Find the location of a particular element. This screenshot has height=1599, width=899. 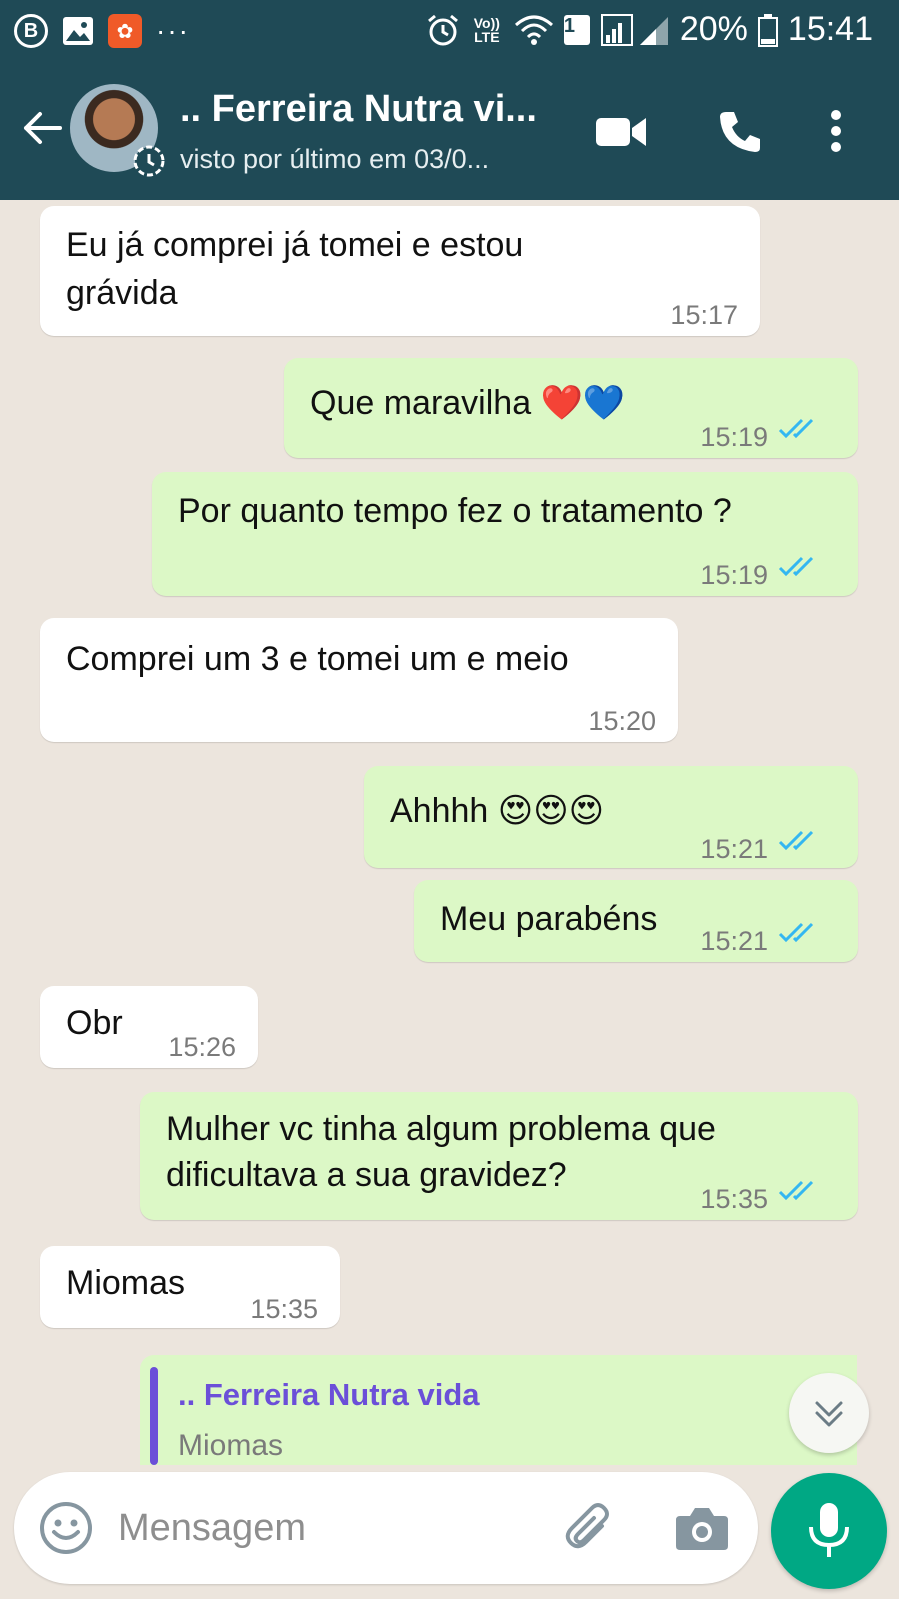

message-outgoing: Que maravilha ❤️💙 15:19 is located at coordinates (571, 408).